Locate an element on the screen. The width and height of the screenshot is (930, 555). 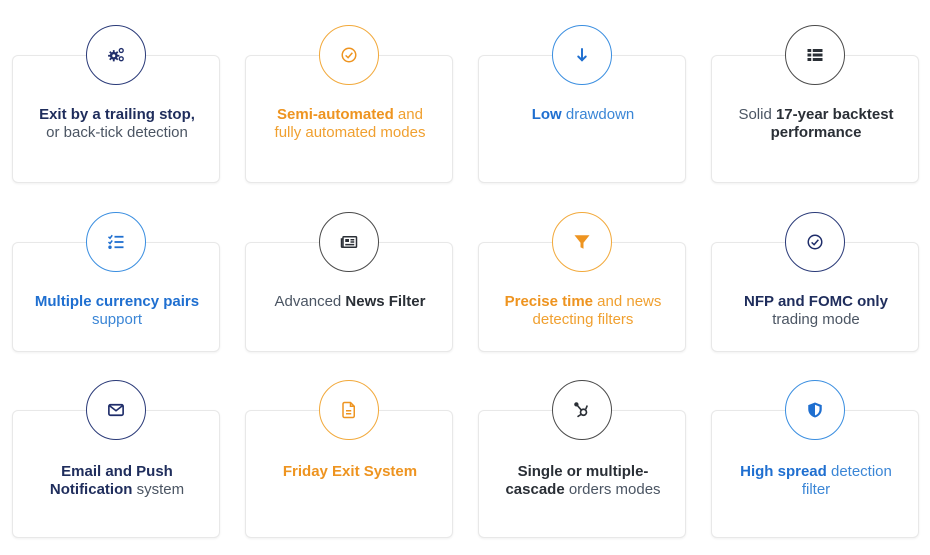
feature-label-bold: Exit by a trailing stop, is located at coordinates (117, 114).